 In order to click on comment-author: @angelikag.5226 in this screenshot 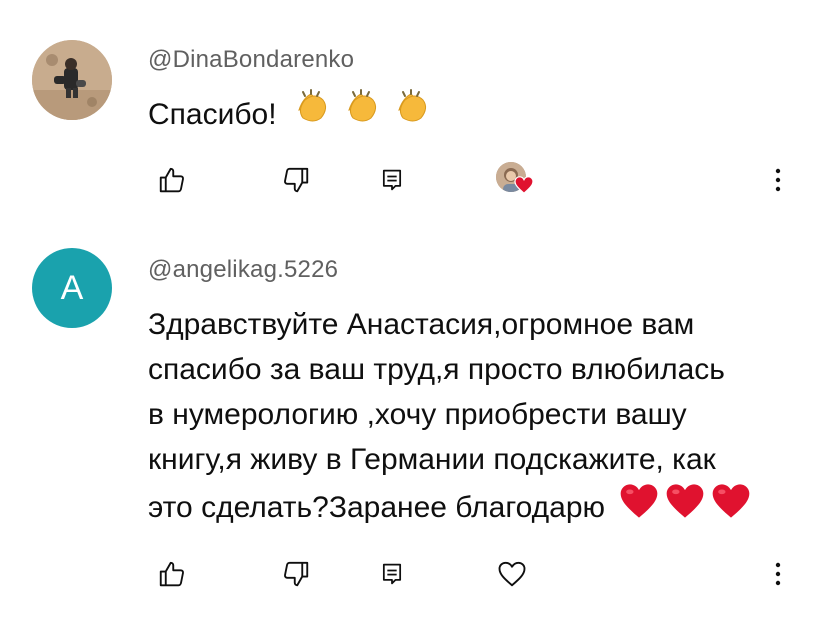, I will do `click(243, 270)`.